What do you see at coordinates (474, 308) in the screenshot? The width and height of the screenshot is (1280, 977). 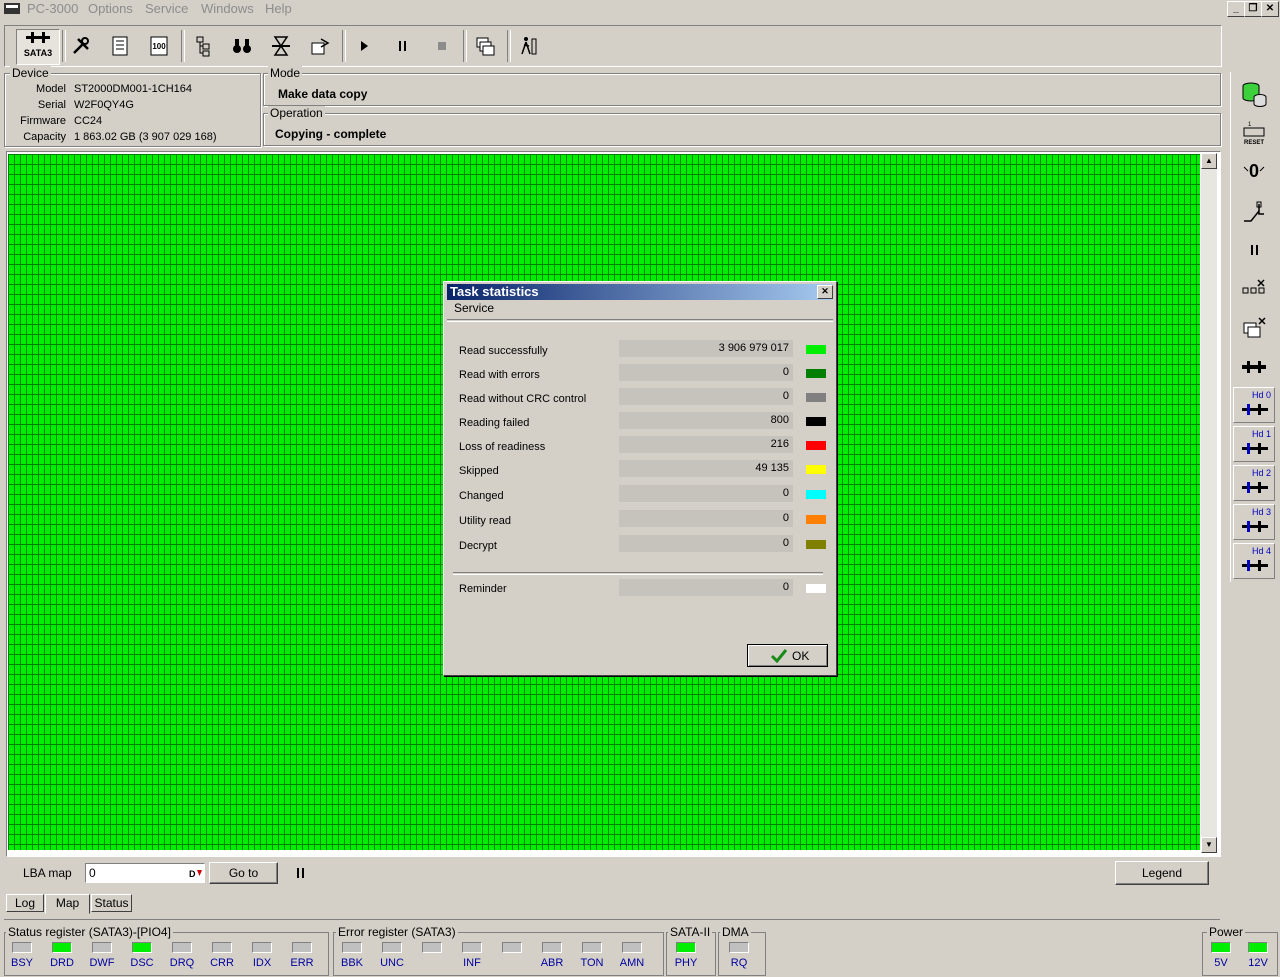 I see `dialog-subtitle: Service` at bounding box center [474, 308].